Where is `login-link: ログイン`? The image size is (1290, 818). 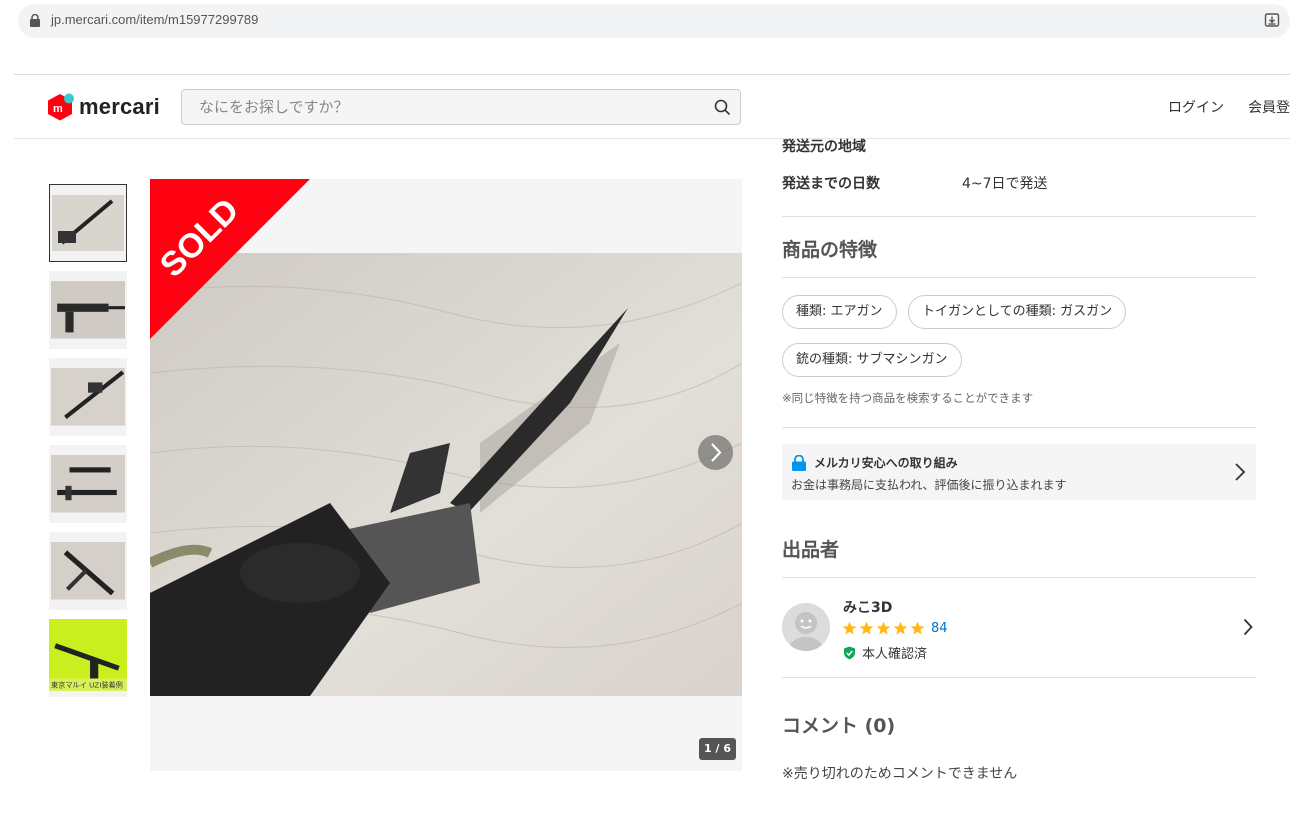 login-link: ログイン is located at coordinates (1196, 107).